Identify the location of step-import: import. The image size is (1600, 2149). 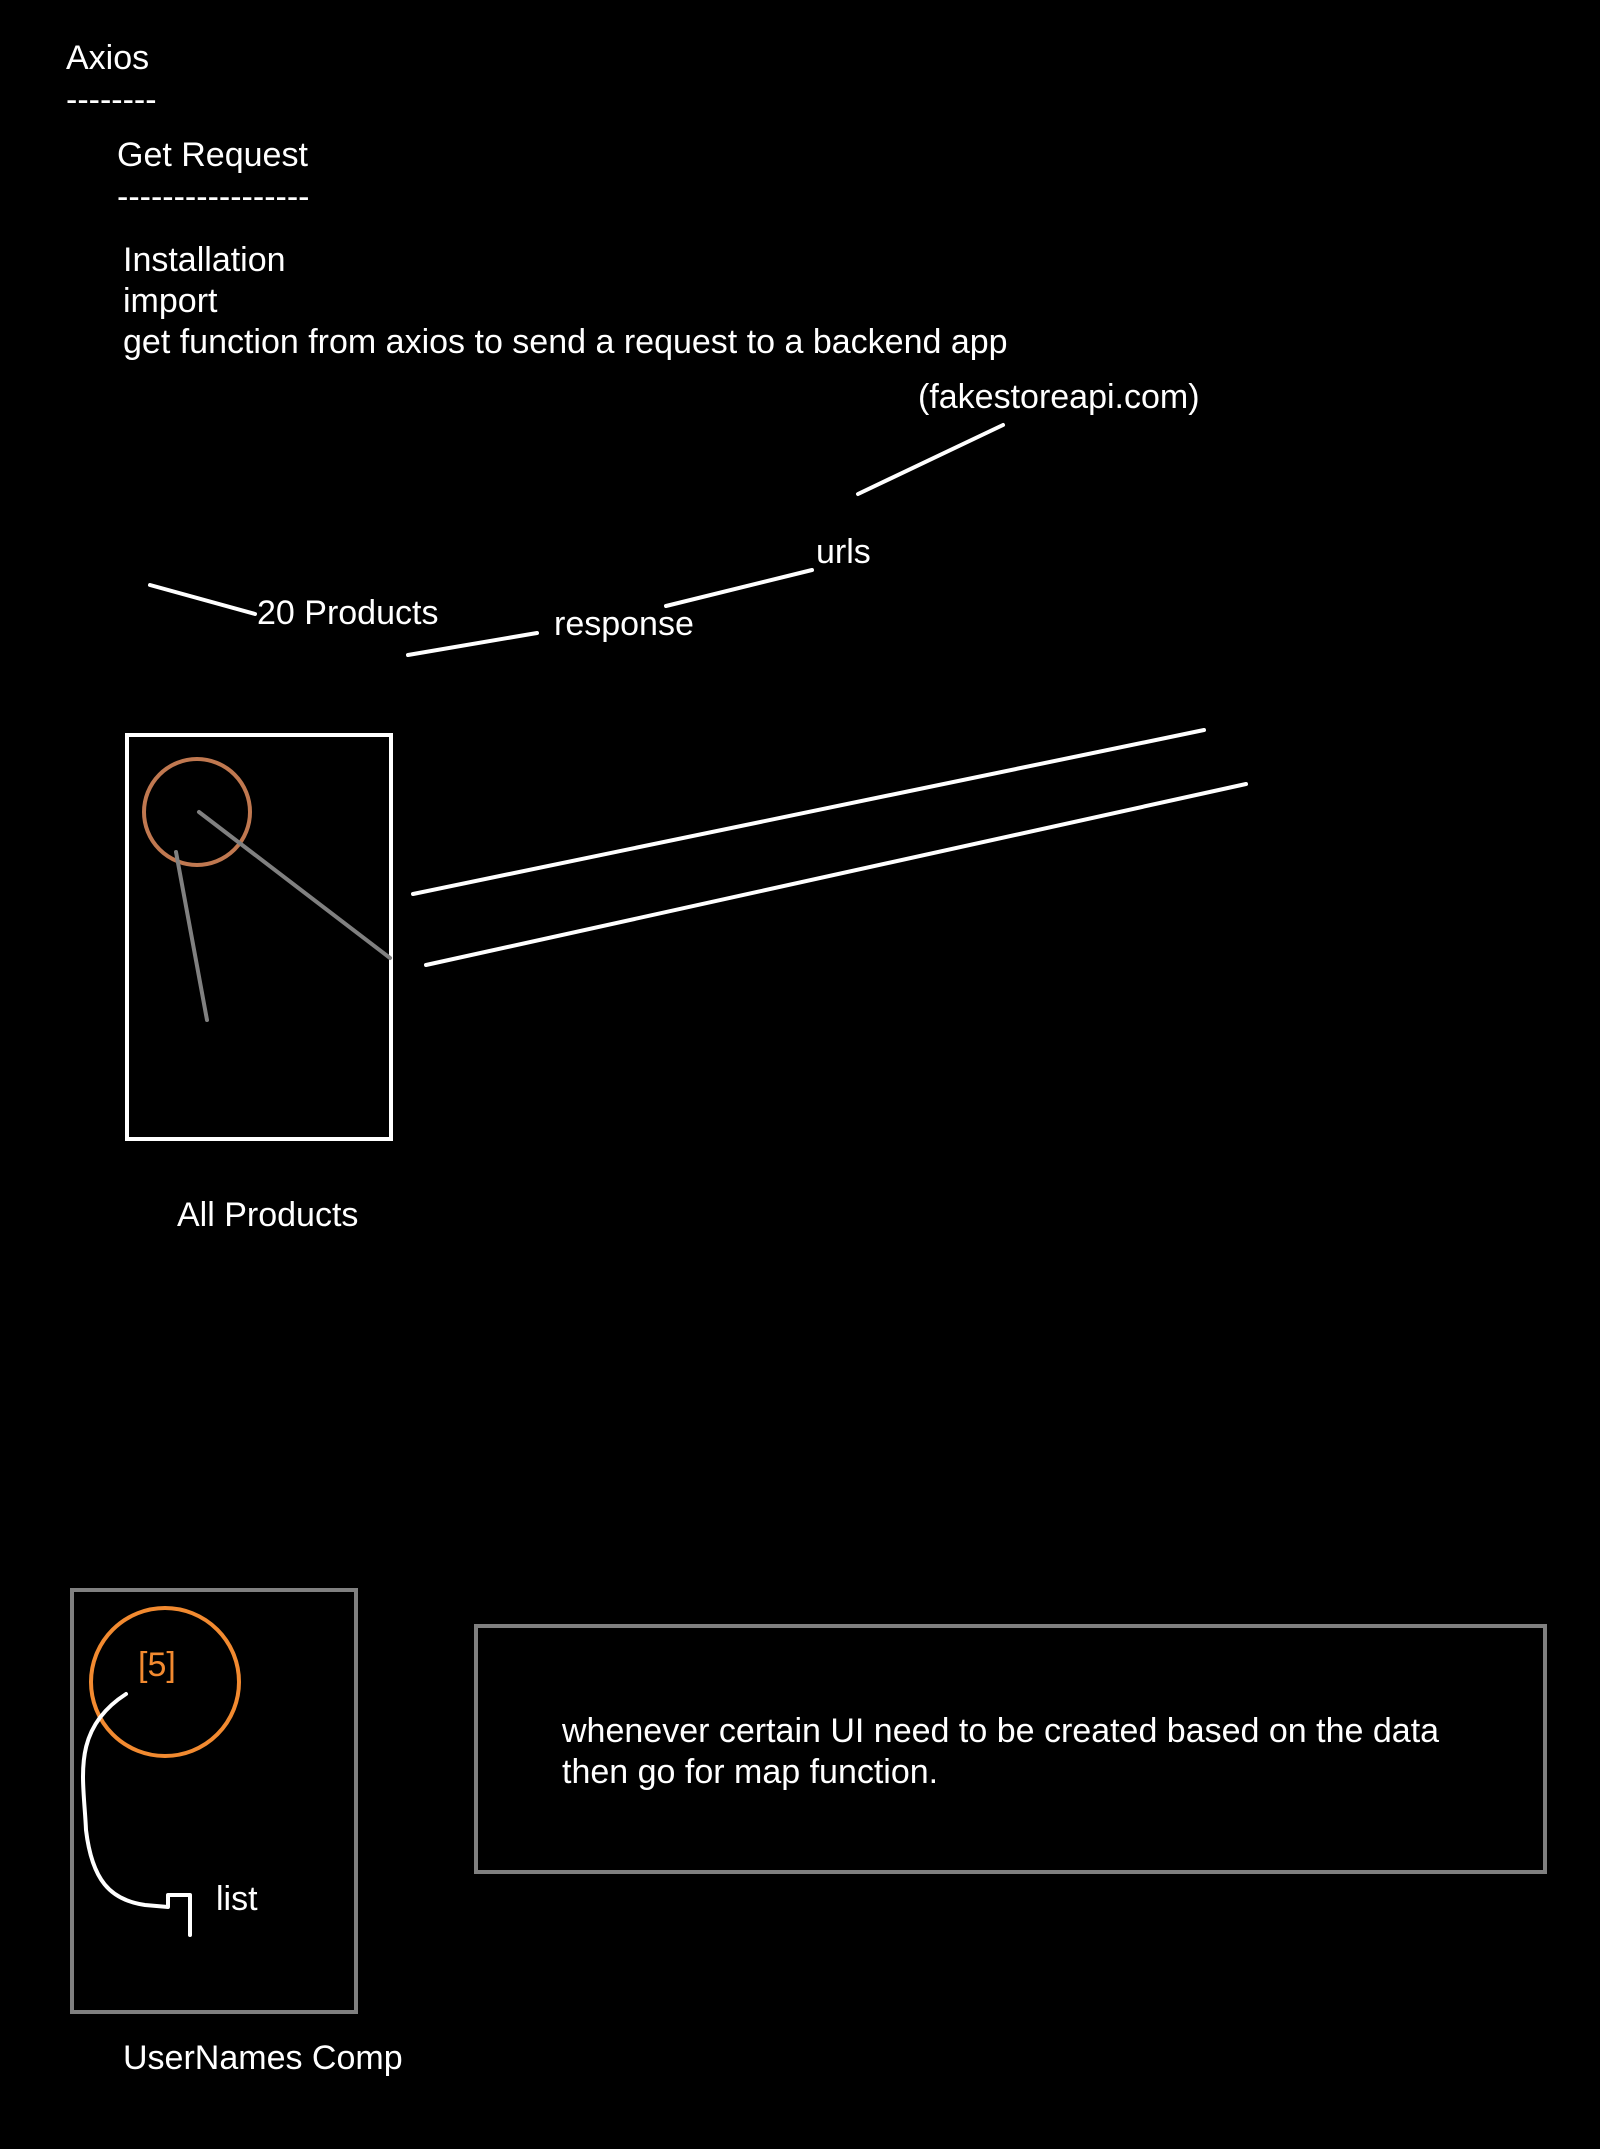
(170, 301).